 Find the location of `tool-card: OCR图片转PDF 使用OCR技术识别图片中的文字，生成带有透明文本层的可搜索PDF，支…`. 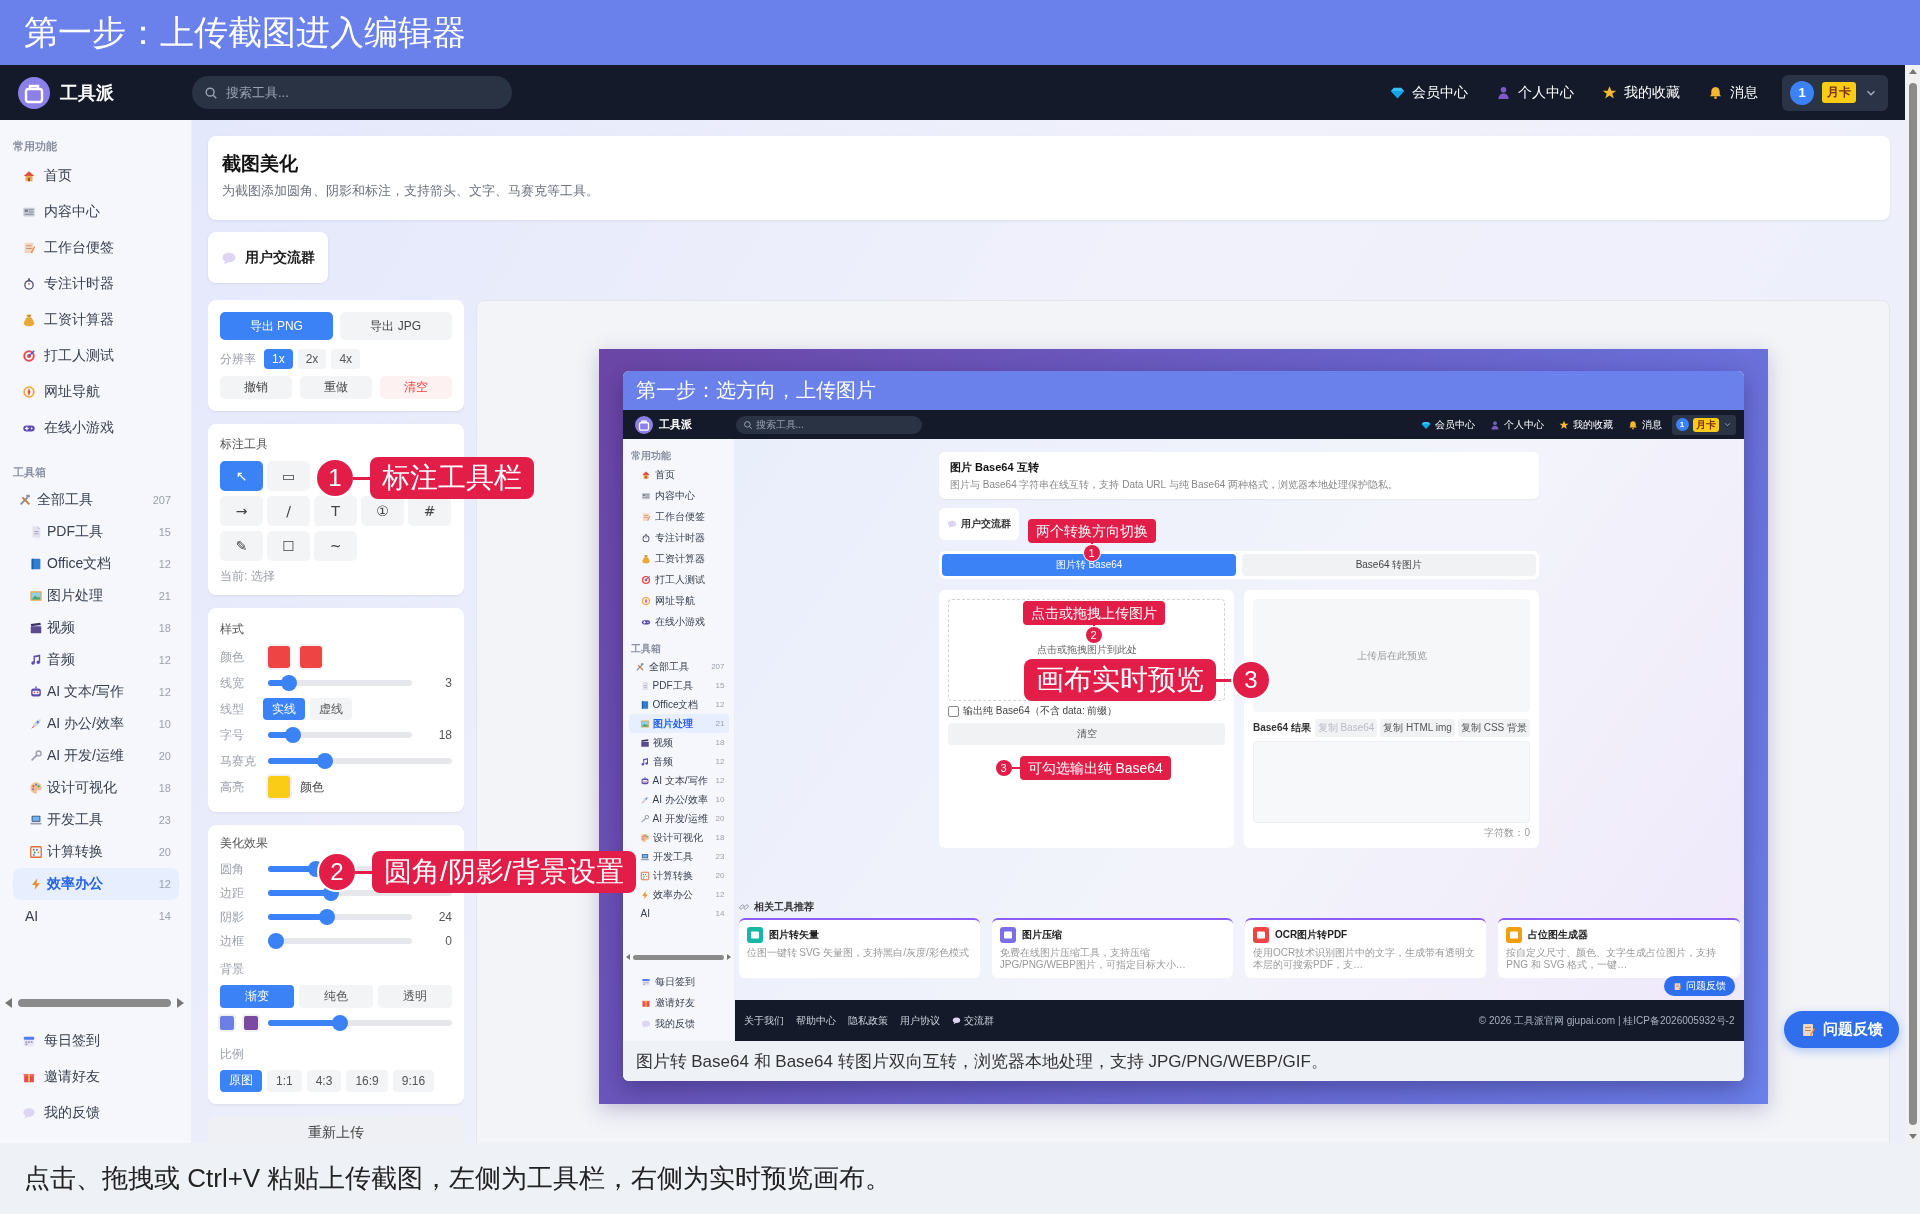

tool-card: OCR图片转PDF 使用OCR技术识别图片中的文字，生成带有透明文本层的可搜索PDF，支… is located at coordinates (1366, 948).